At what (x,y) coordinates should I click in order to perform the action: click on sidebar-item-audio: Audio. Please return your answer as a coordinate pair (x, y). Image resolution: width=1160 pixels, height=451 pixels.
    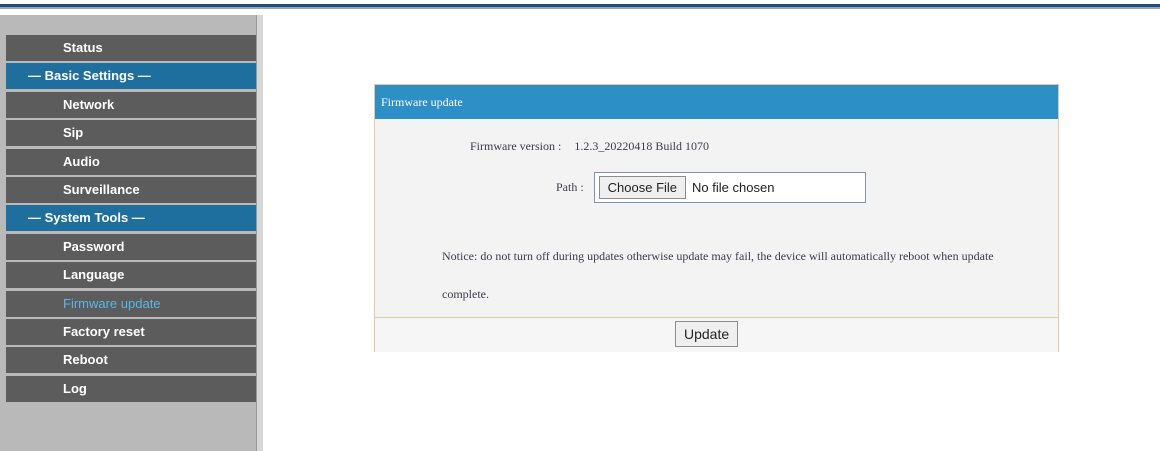
    Looking at the image, I should click on (131, 161).